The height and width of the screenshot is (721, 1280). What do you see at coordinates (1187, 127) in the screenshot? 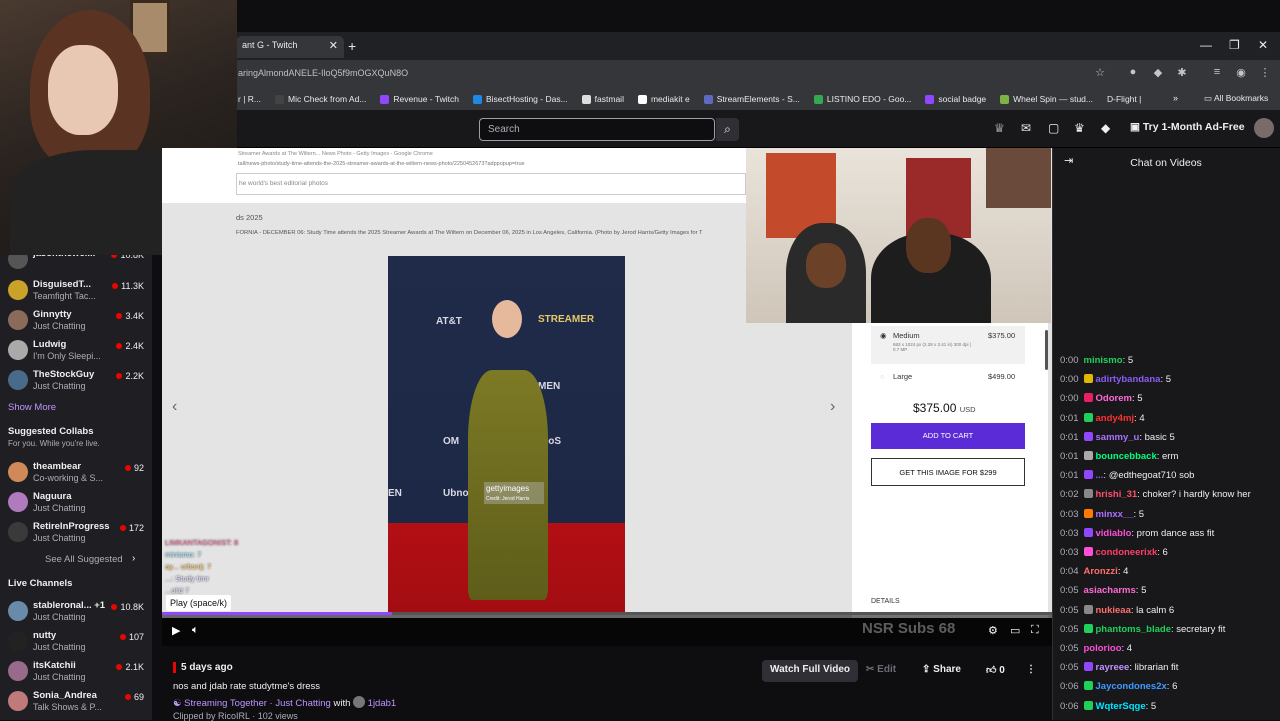
I see `ad-free-button: ▣ Try 1-Month Ad-Free` at bounding box center [1187, 127].